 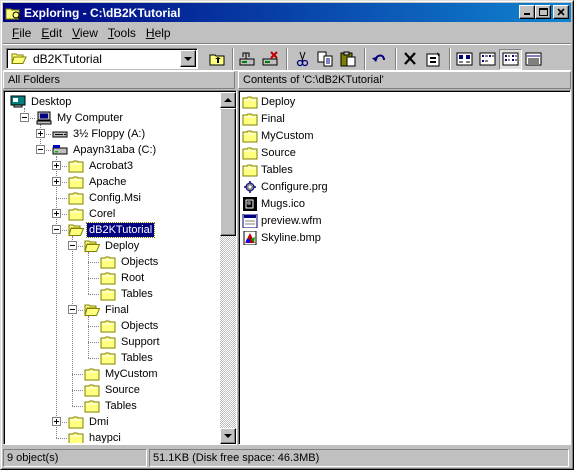 I want to click on file-item: Deploy, so click(x=268, y=101).